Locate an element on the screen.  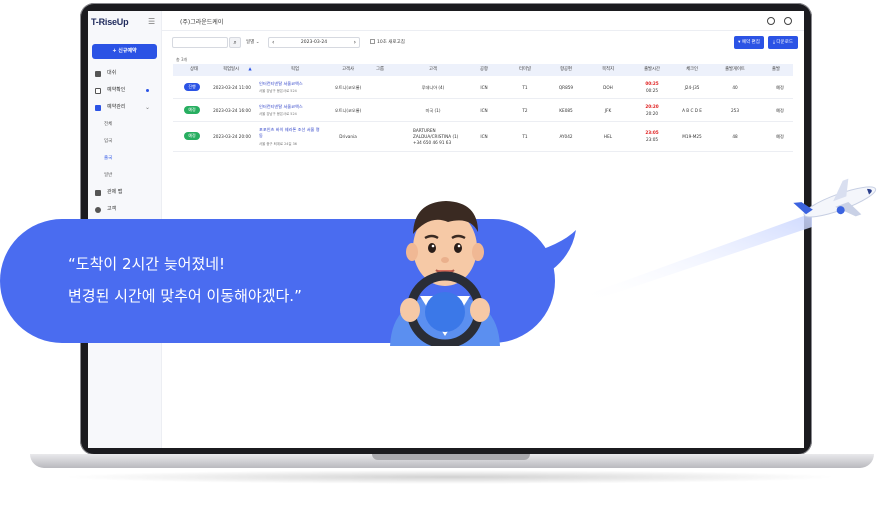
pickup-address: 서울 강남구 봉은사로 524 is located at coordinates (278, 114).